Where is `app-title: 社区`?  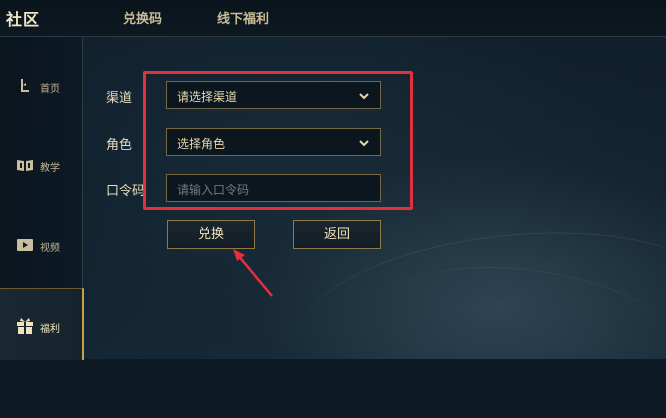 app-title: 社区 is located at coordinates (23, 19).